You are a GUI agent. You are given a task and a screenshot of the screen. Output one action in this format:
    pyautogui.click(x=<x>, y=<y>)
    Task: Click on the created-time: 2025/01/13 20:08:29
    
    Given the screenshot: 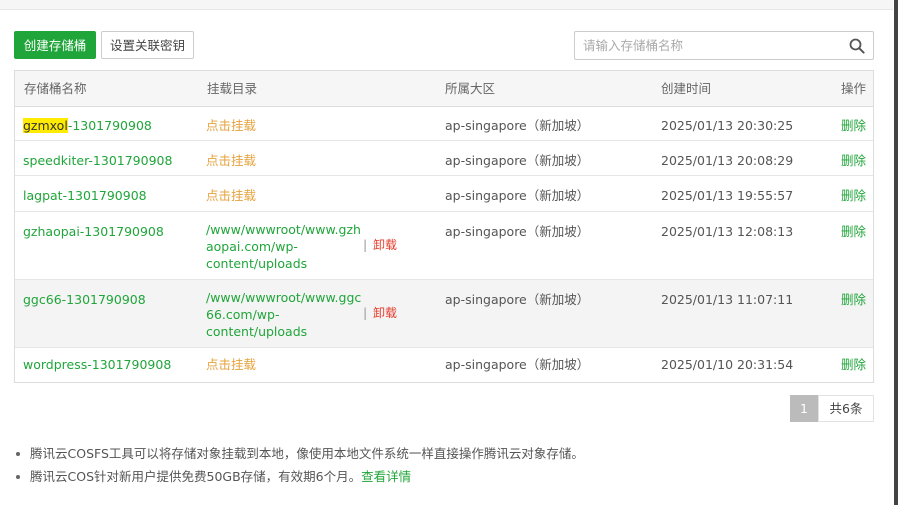 What is the action you would take?
    pyautogui.click(x=727, y=160)
    